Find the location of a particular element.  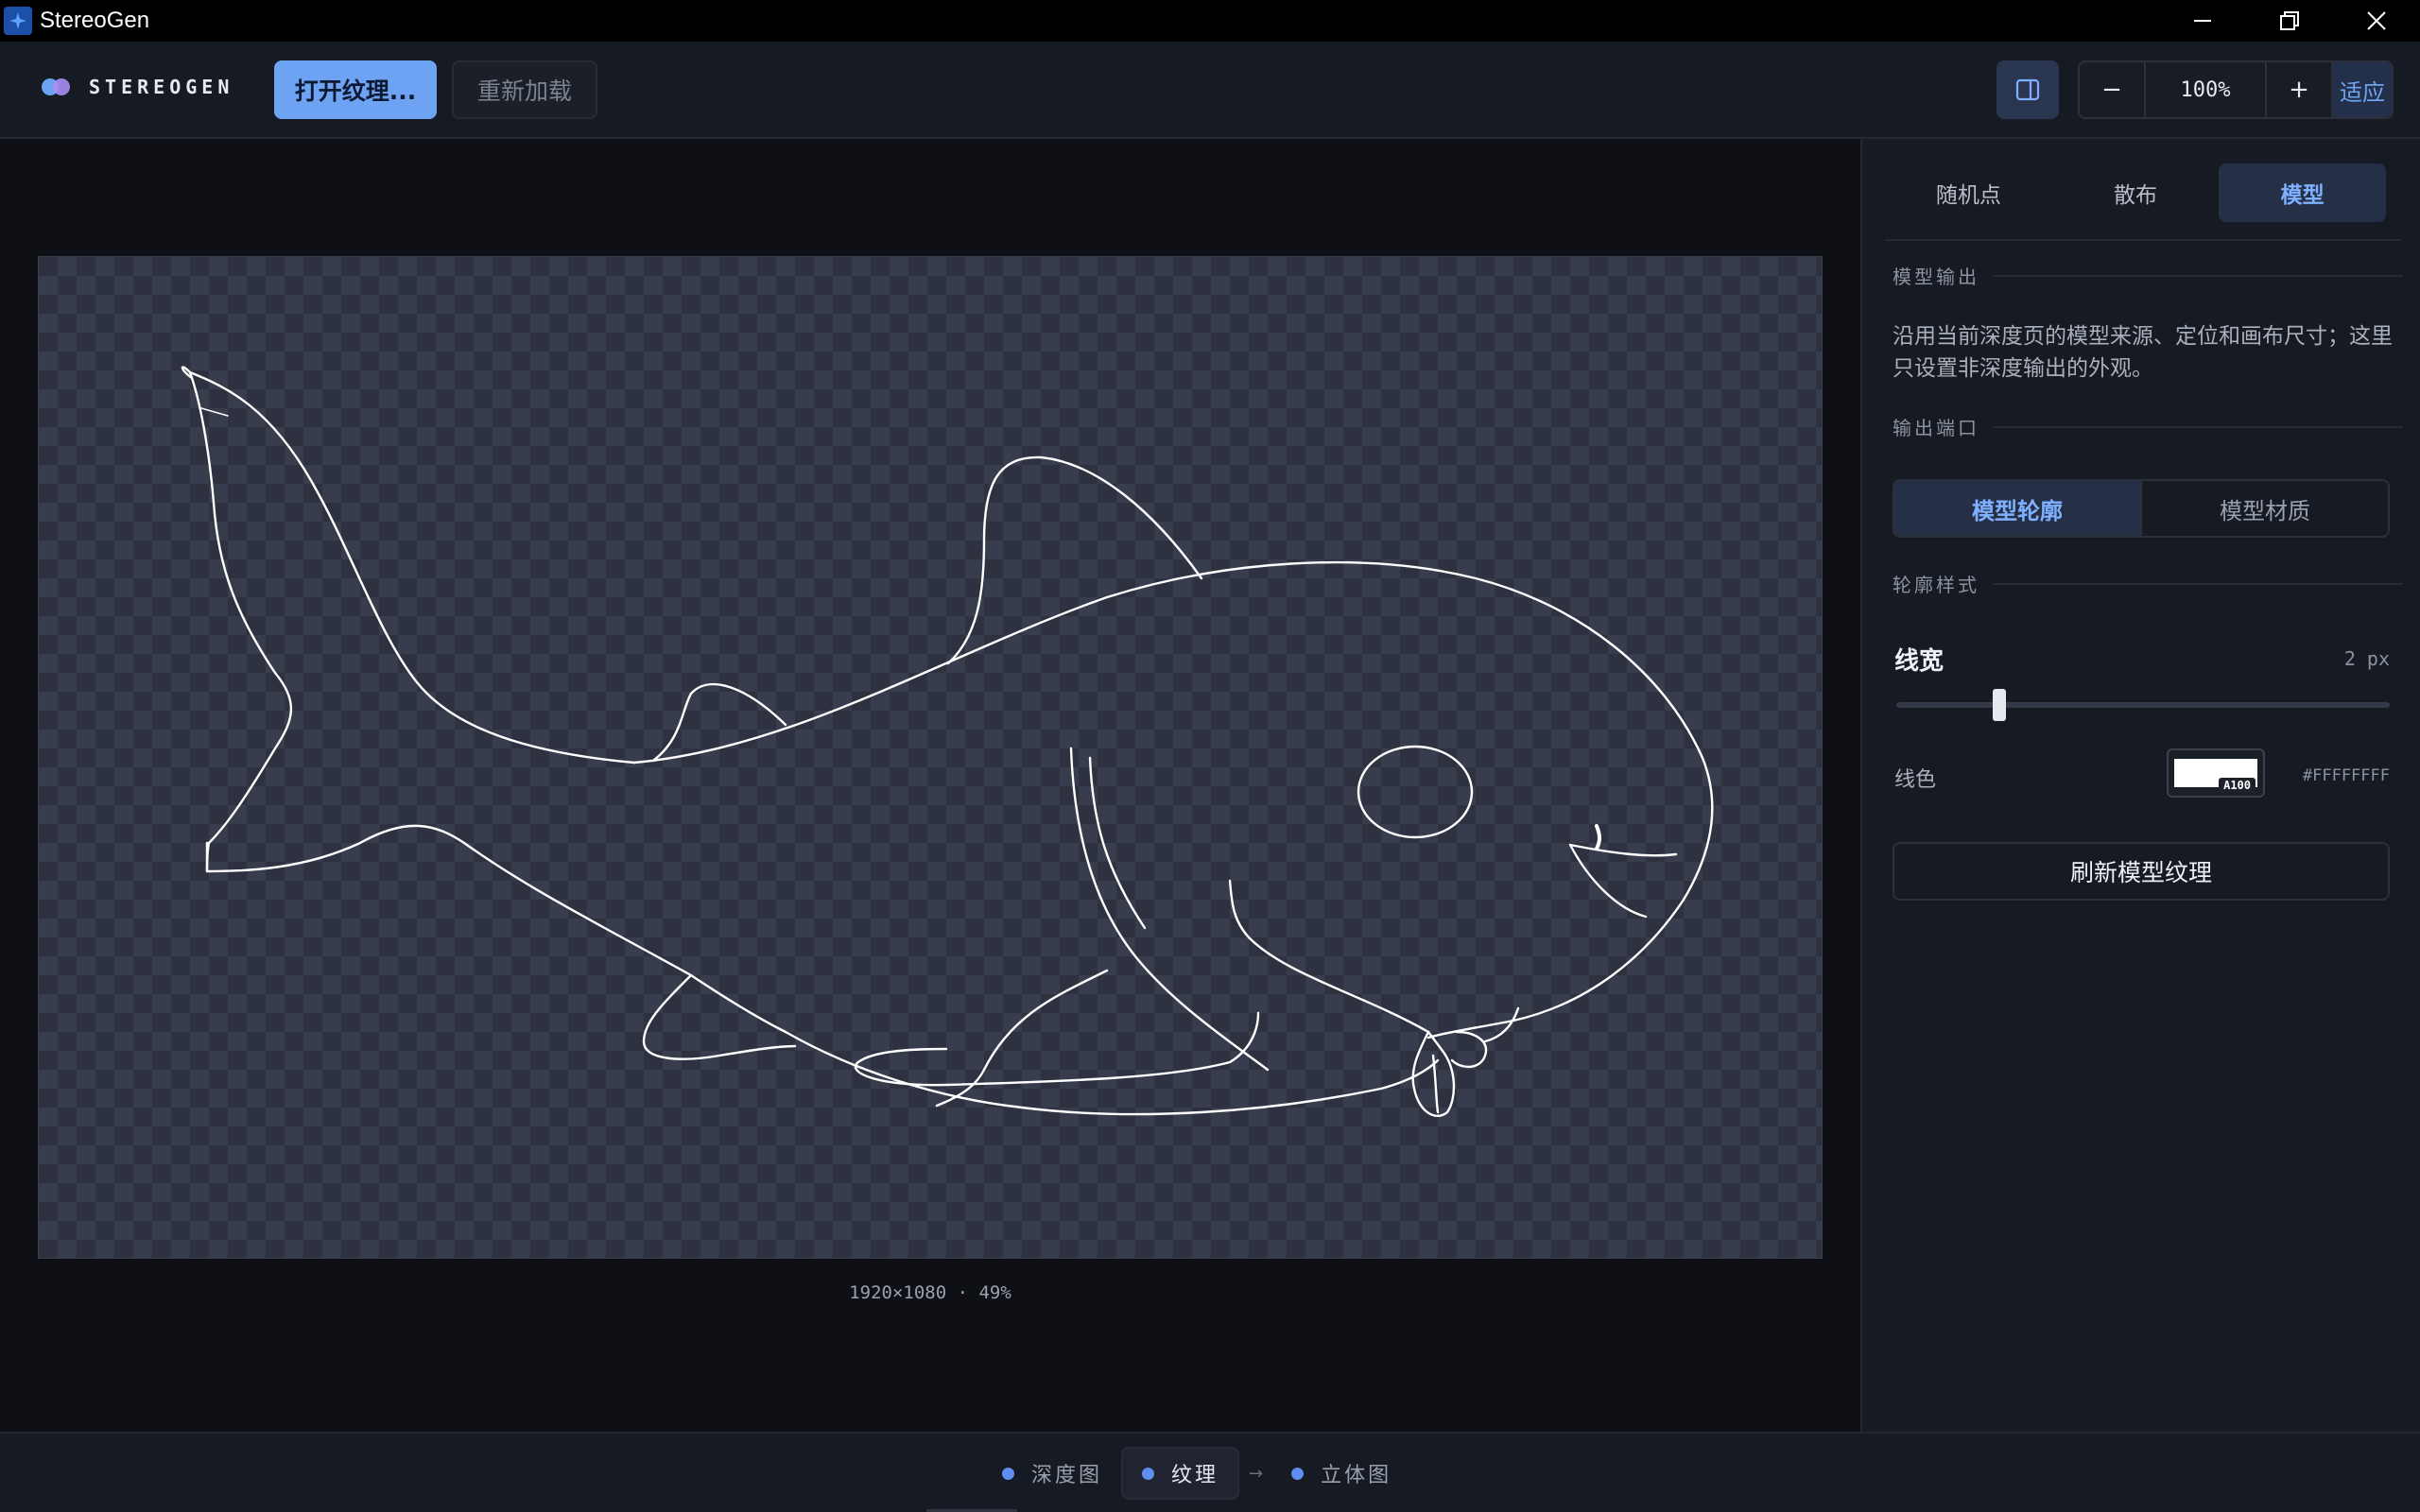

minimize-icon is located at coordinates (2202, 21).